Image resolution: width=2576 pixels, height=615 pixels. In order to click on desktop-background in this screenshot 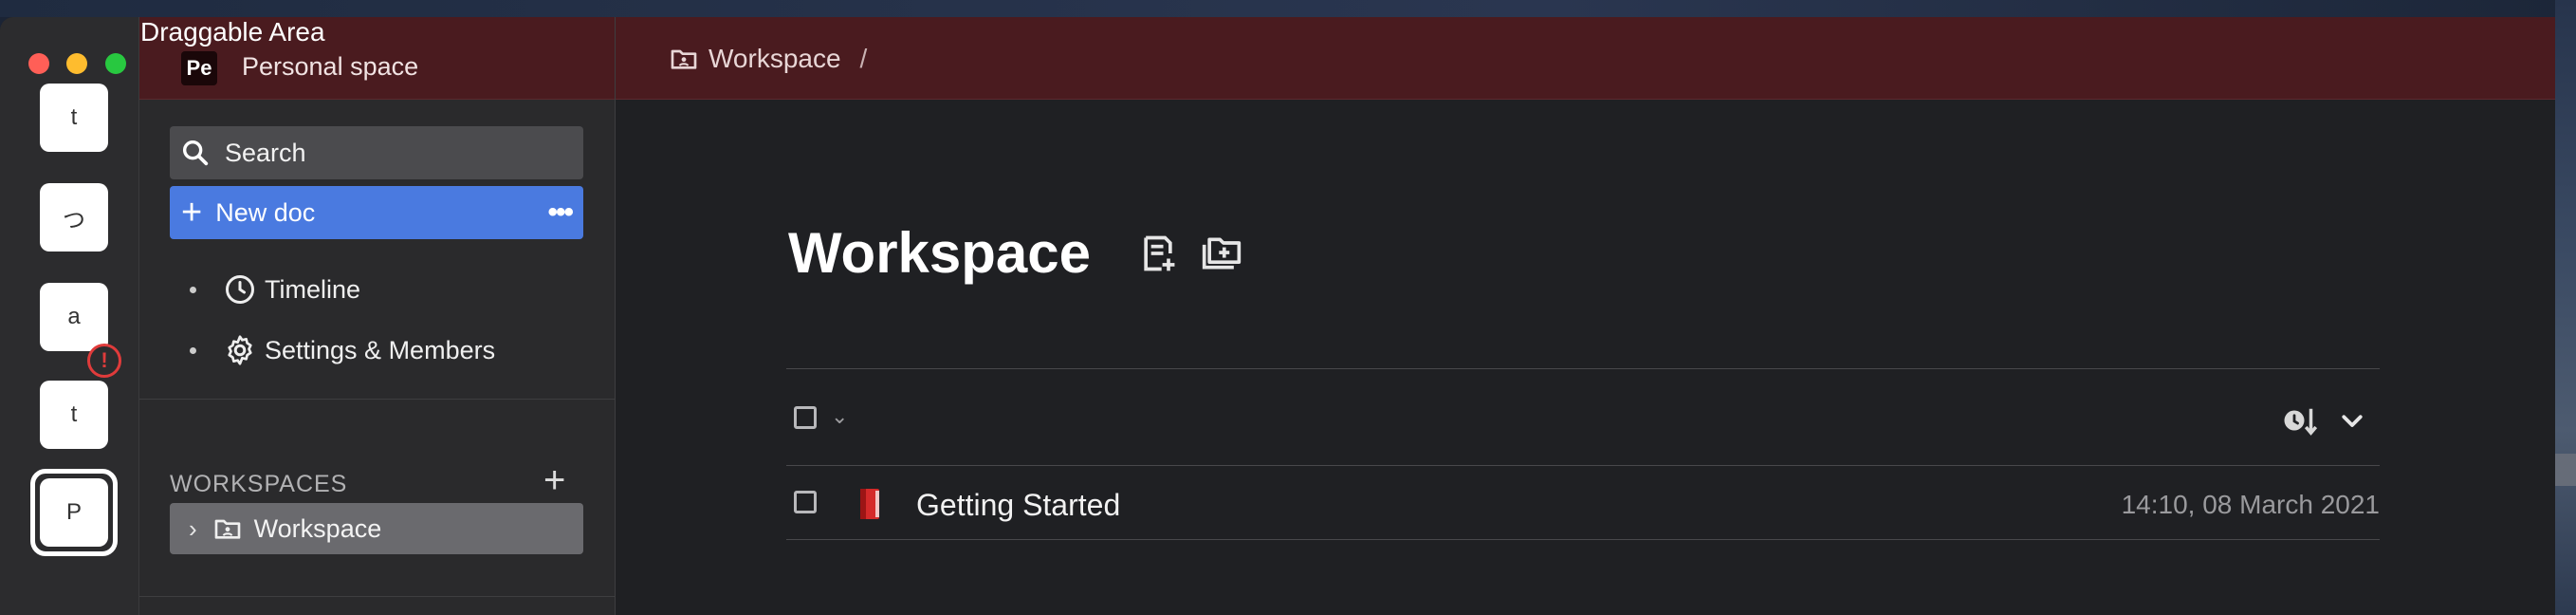, I will do `click(1288, 8)`.